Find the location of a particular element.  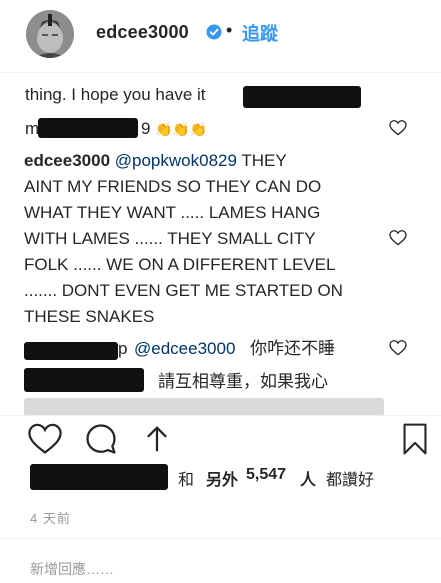

comment-text: 請互相尊重，如果我心 is located at coordinates (243, 381).